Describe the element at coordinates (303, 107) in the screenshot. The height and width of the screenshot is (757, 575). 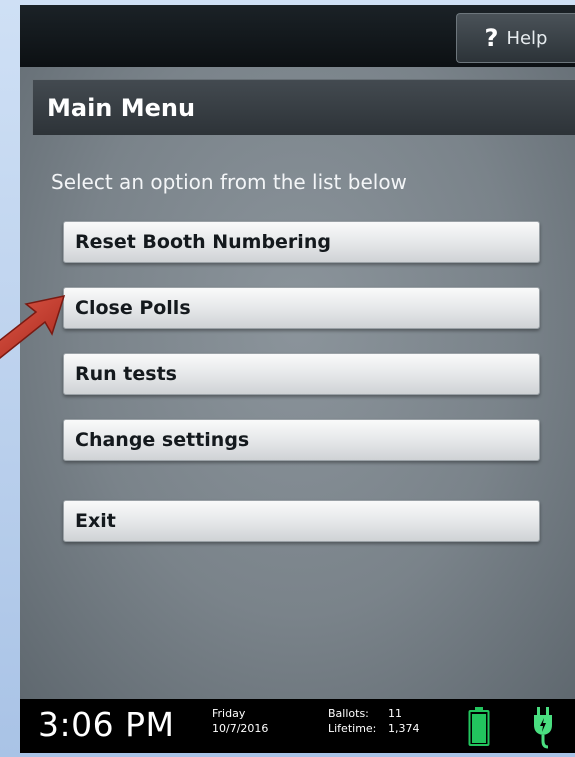
I see `title-bar: Main Menu` at that location.